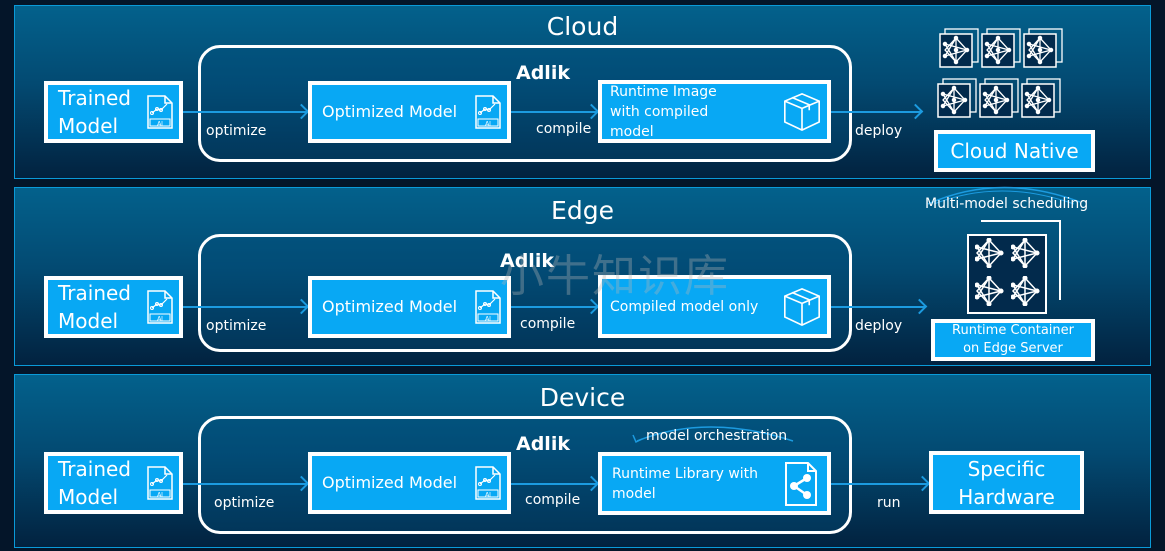 This screenshot has height=551, width=1165. Describe the element at coordinates (801, 484) in the screenshot. I see `share-file-icon` at that location.